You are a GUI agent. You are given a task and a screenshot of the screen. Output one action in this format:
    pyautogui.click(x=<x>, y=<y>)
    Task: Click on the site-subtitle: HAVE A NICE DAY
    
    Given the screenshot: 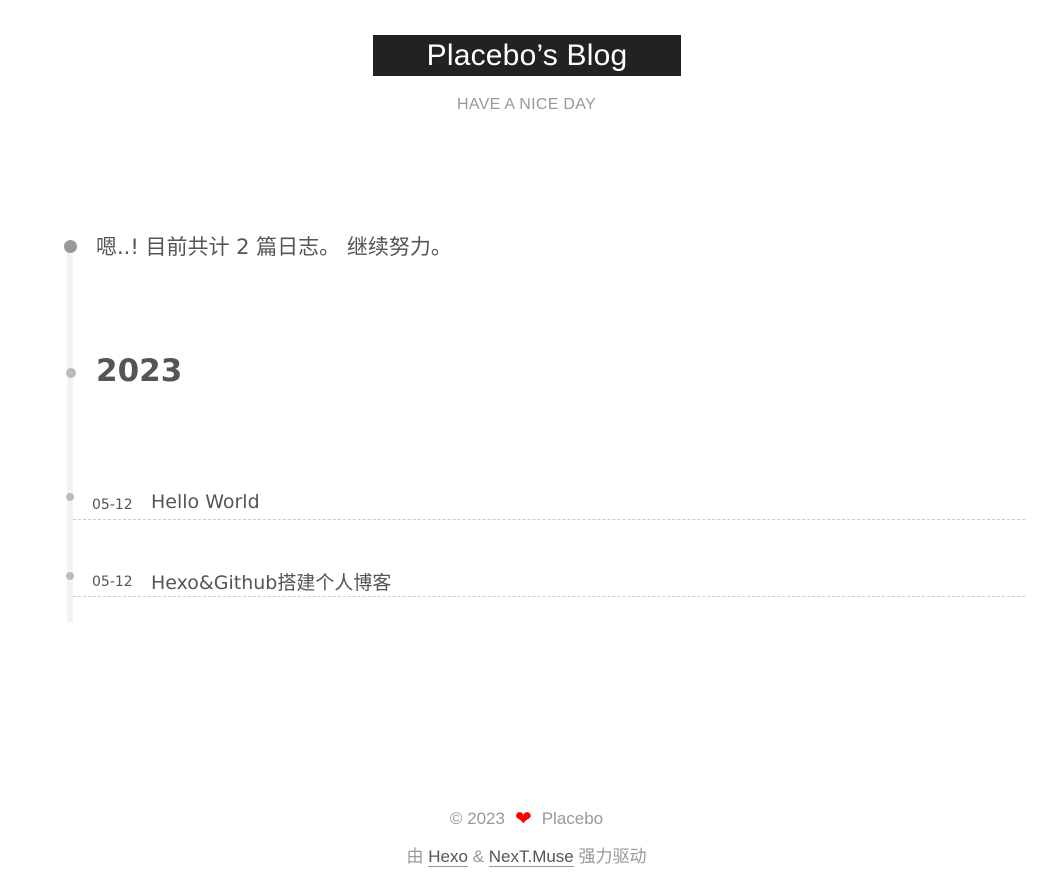 What is the action you would take?
    pyautogui.click(x=526, y=104)
    